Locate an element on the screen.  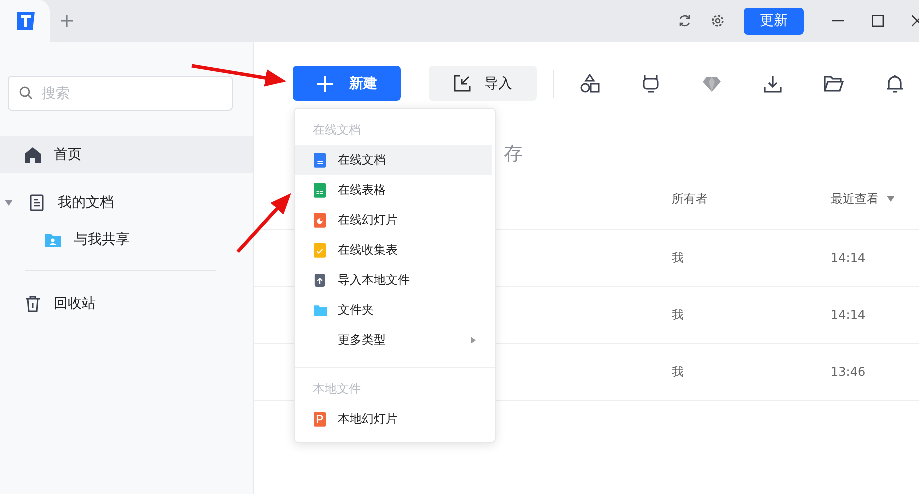
sidebar-item: 首页 is located at coordinates (126, 154).